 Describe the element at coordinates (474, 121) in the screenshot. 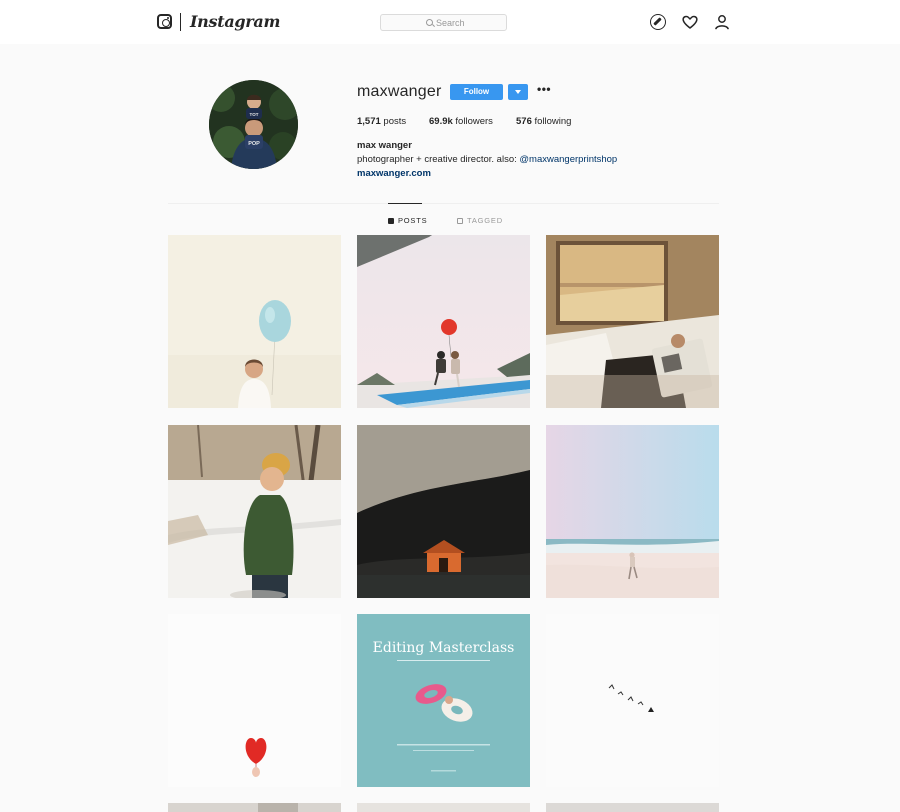

I see `stat-followers-label: followers` at that location.